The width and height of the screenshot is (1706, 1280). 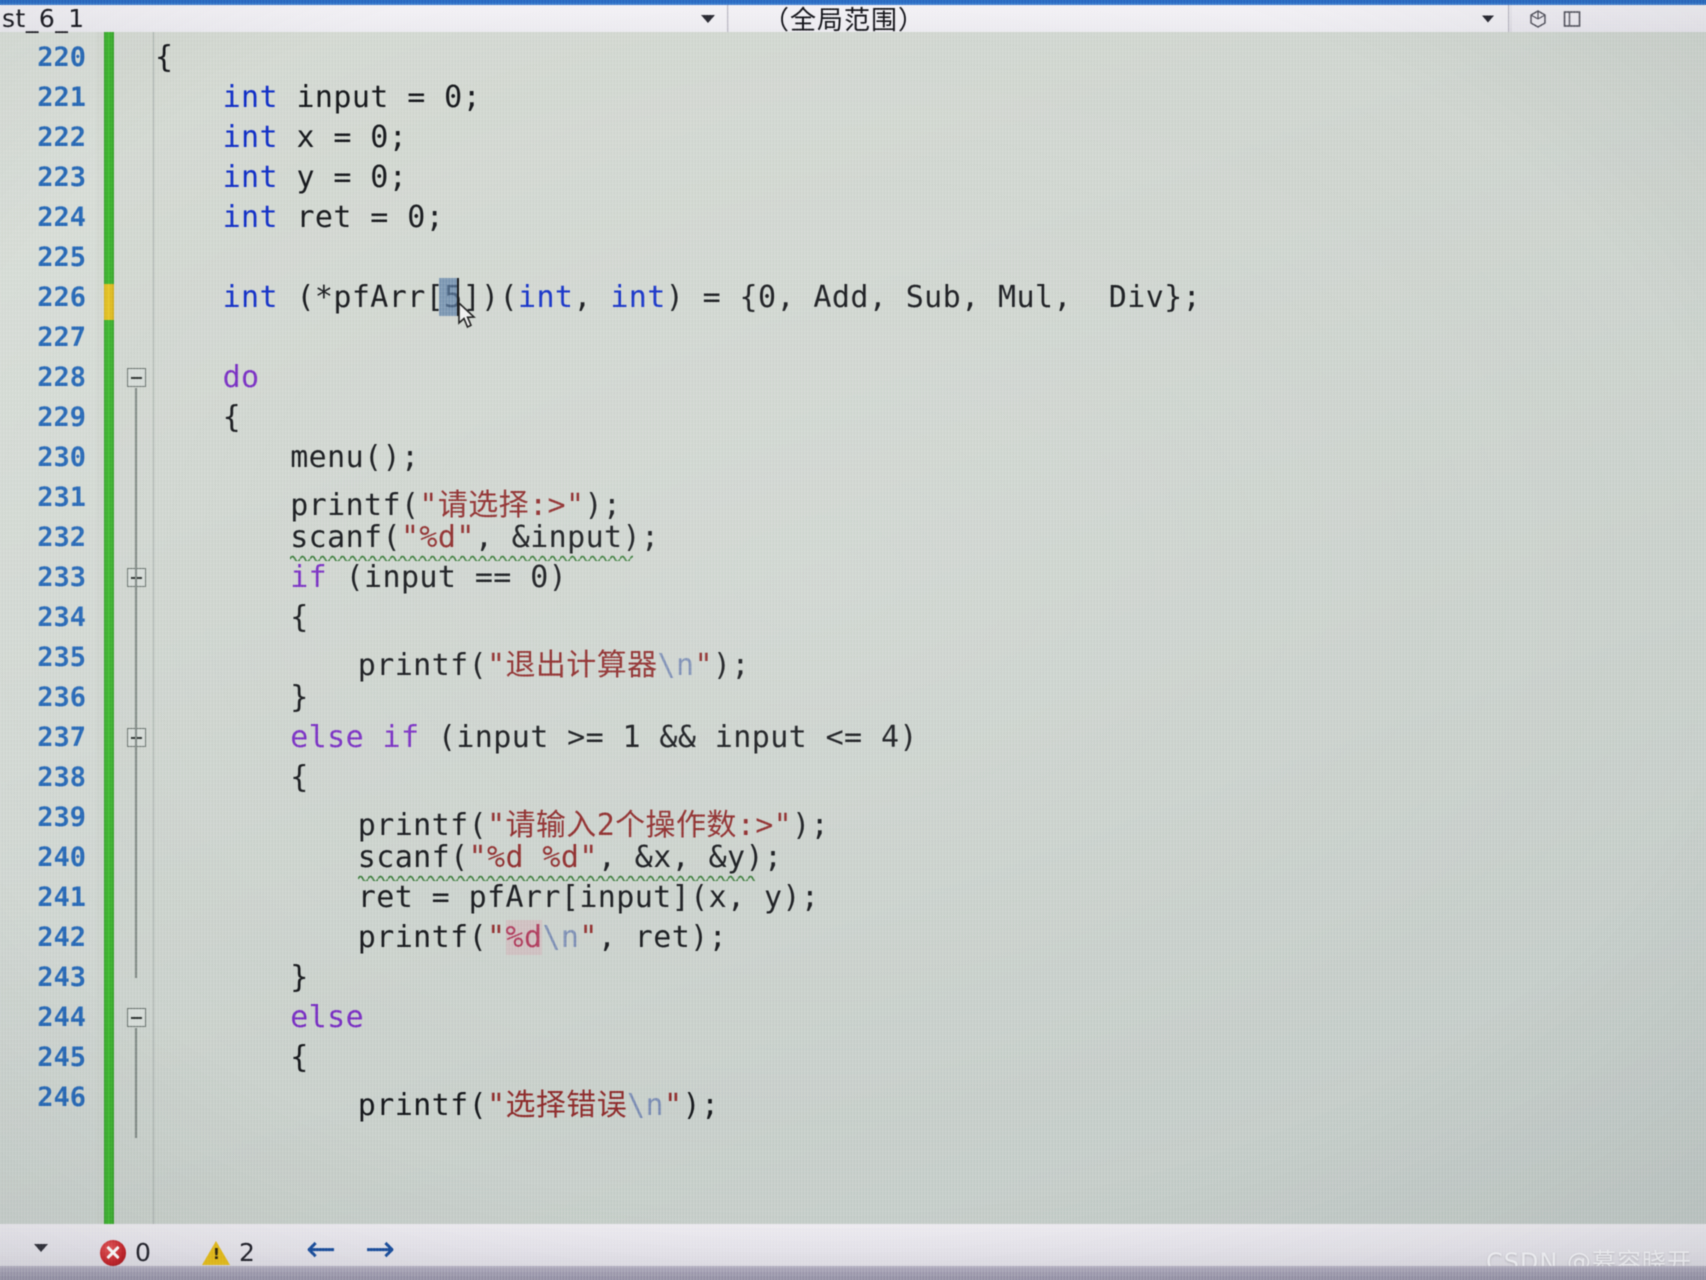 I want to click on arrow-right-icon: →, so click(x=380, y=1250).